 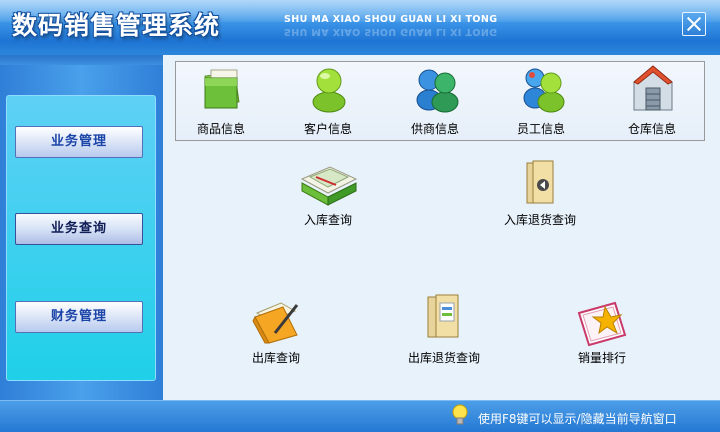 I want to click on sales-ranking-label: 销量排行, so click(x=601, y=358).